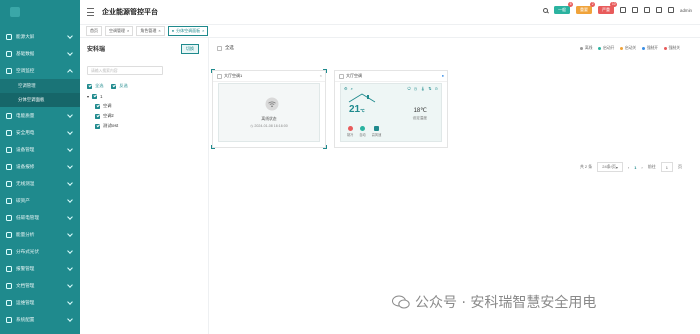 Image resolution: width=700 pixels, height=334 pixels. Describe the element at coordinates (99, 85) in the screenshot. I see `select-all-label: 全选` at that location.